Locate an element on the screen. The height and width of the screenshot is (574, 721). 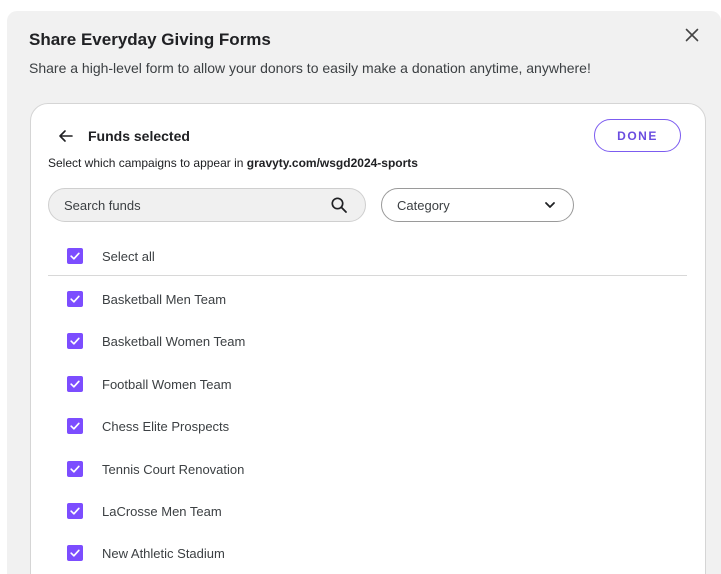
category-selected-value: Category is located at coordinates (423, 205).